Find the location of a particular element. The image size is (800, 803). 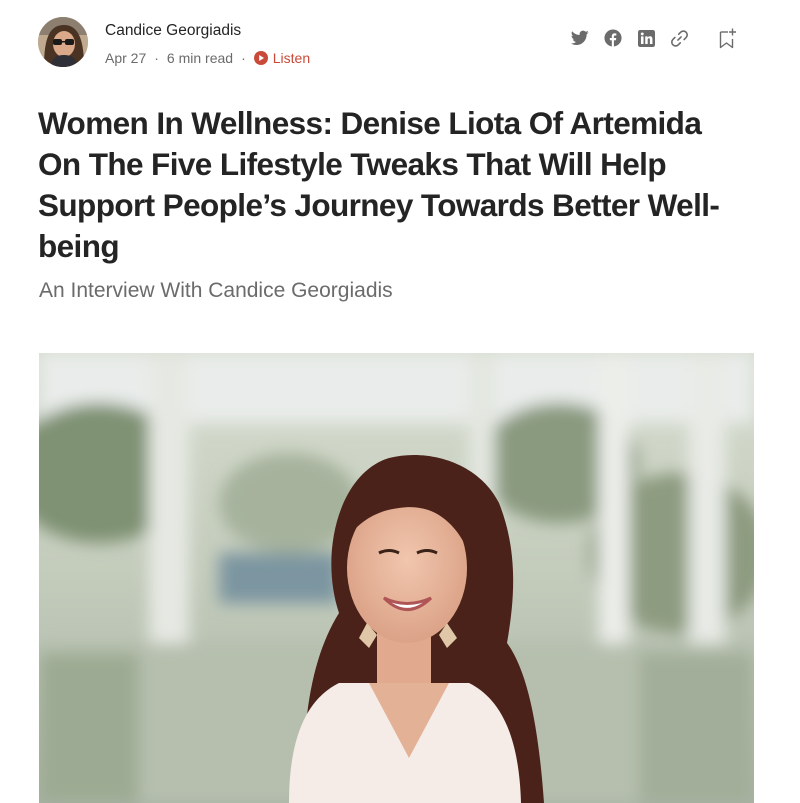

listen-button: Listen is located at coordinates (282, 58).